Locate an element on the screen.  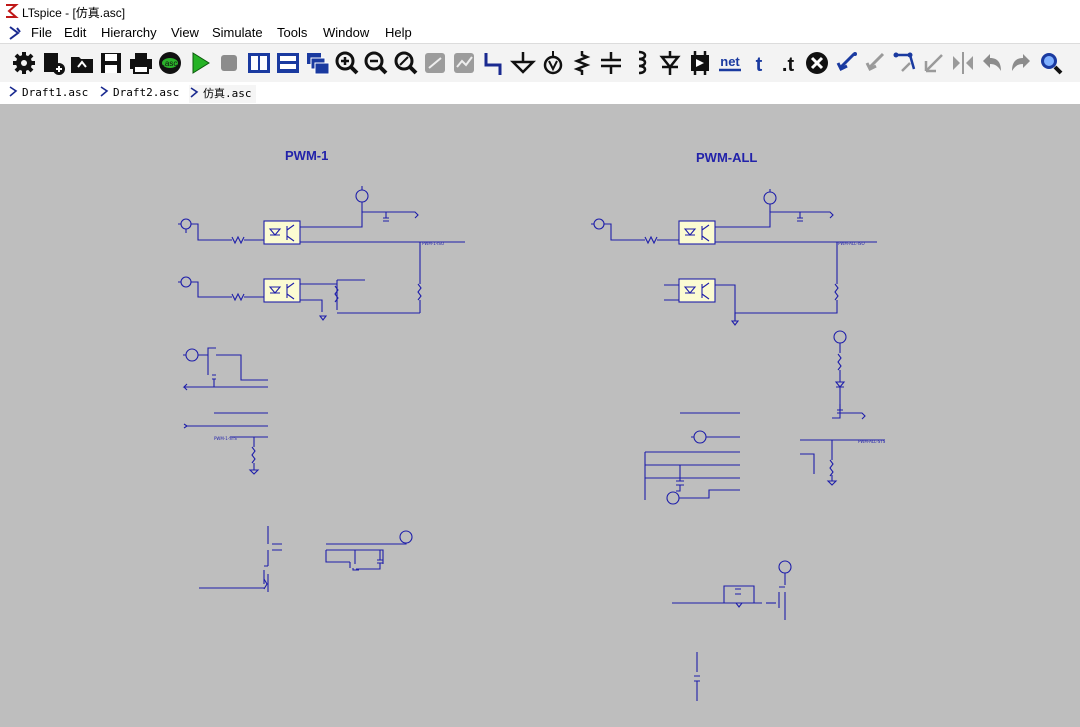
menu-file: File is located at coordinates (41, 32).